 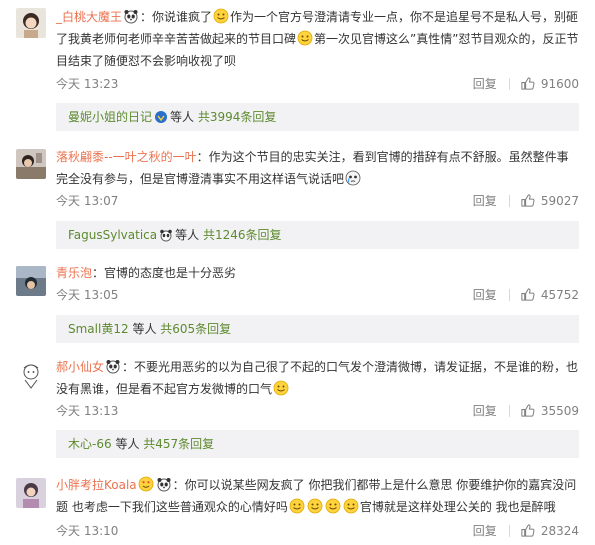 What do you see at coordinates (176, 17) in the screenshot?
I see `comment-text: ：你说谁疯了` at bounding box center [176, 17].